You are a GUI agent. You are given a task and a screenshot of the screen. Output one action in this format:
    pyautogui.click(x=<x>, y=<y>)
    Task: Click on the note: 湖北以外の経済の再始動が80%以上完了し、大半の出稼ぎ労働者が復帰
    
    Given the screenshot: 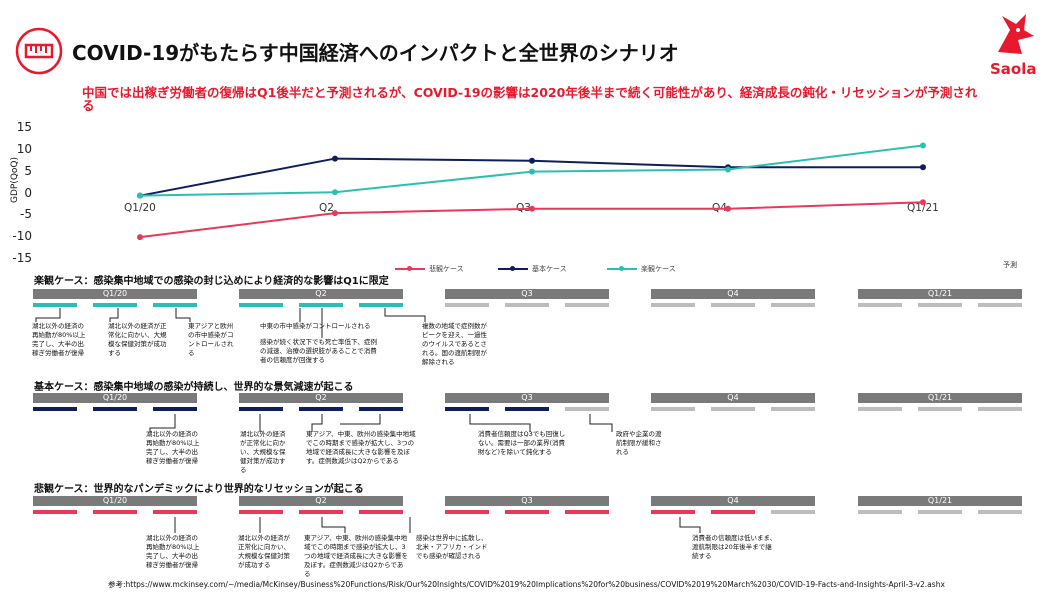 What is the action you would take?
    pyautogui.click(x=173, y=551)
    